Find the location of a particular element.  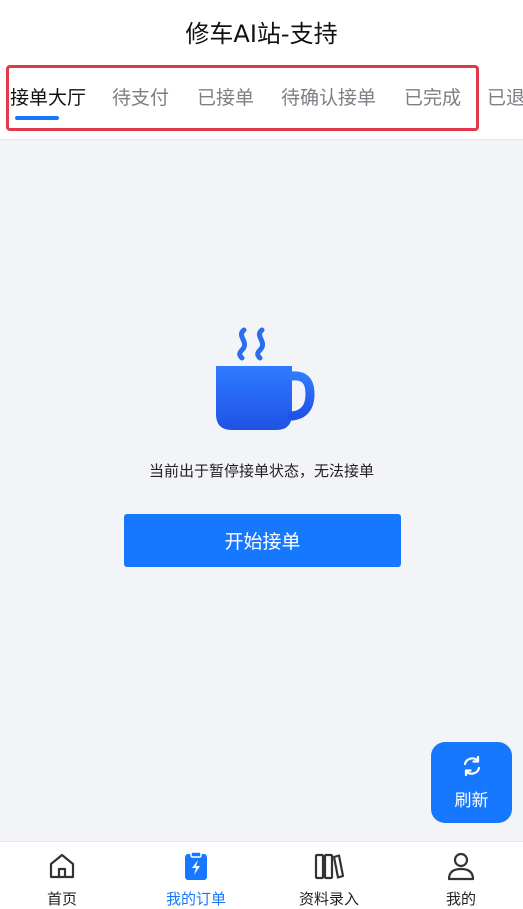

order-tabs: 接单大厅 待支付 已接单 待确认接单 已完成 已退 is located at coordinates (261, 98).